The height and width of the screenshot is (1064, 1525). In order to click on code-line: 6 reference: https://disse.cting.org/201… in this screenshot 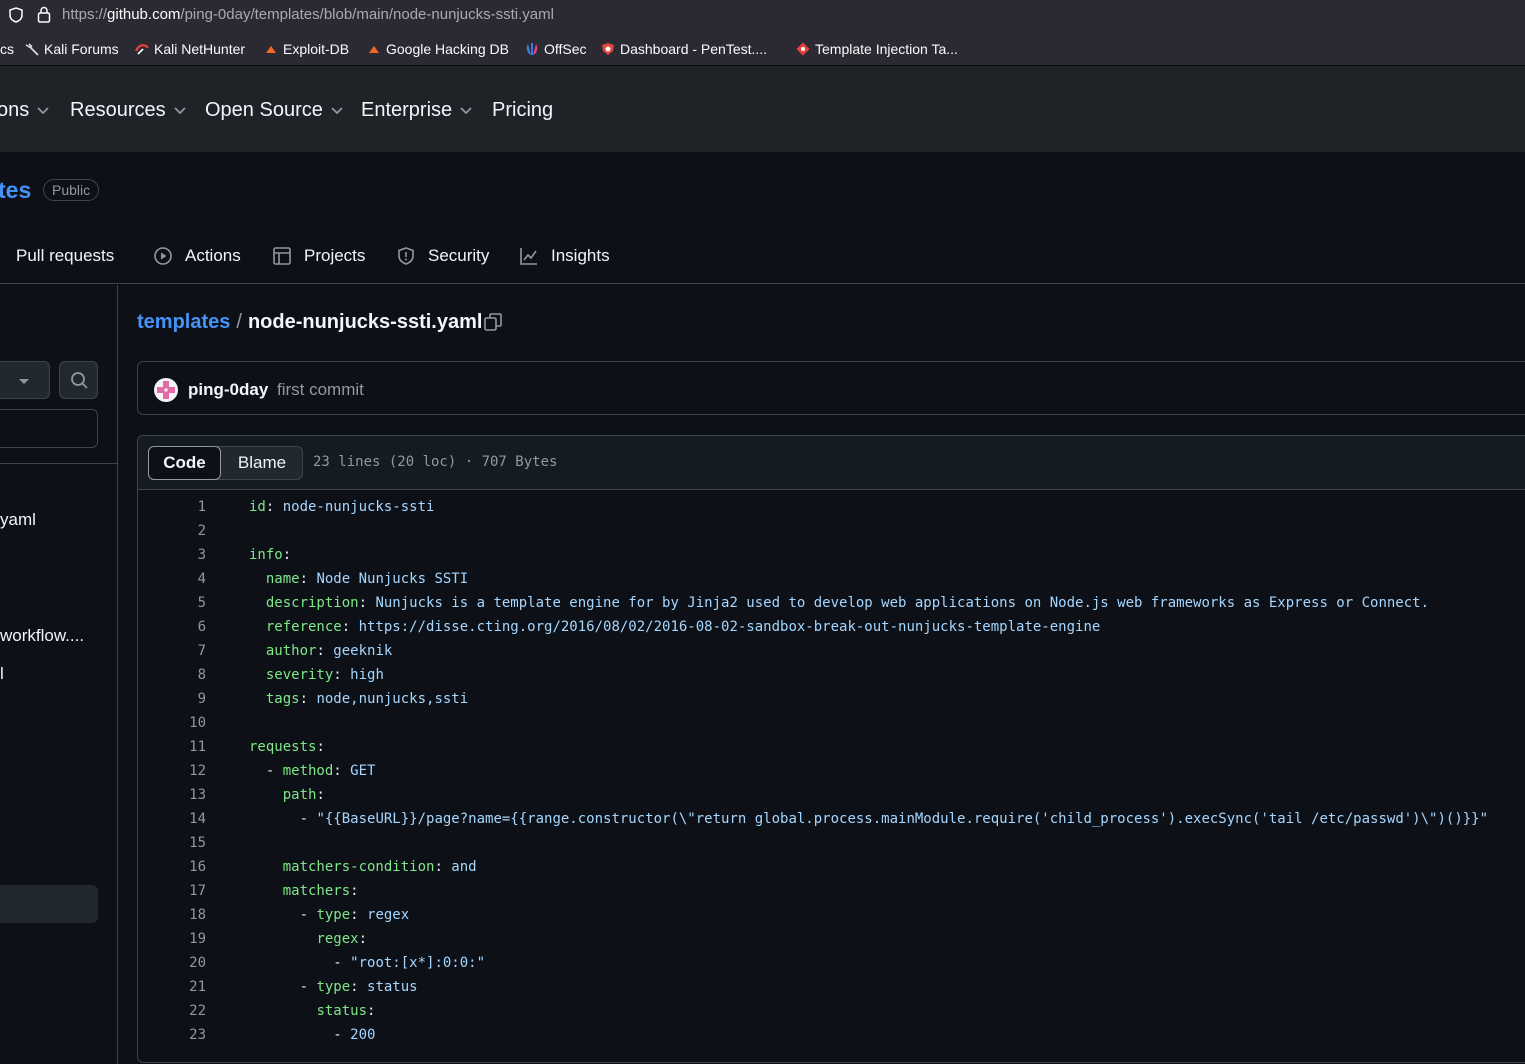, I will do `click(831, 631)`.